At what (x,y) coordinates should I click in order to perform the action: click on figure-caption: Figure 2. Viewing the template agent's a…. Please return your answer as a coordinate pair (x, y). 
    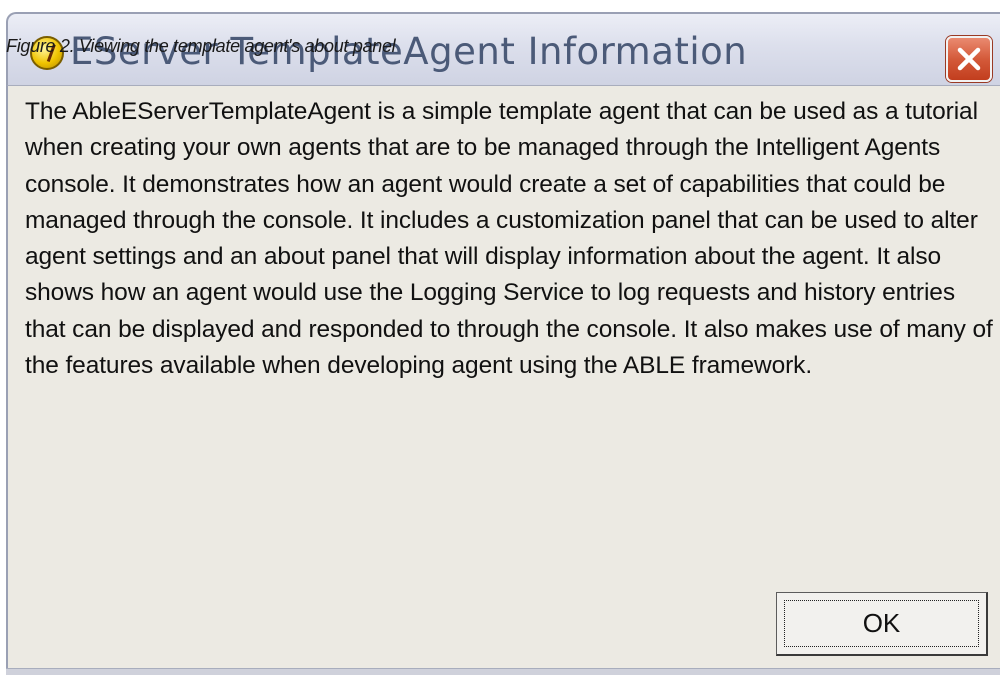
    Looking at the image, I should click on (201, 46).